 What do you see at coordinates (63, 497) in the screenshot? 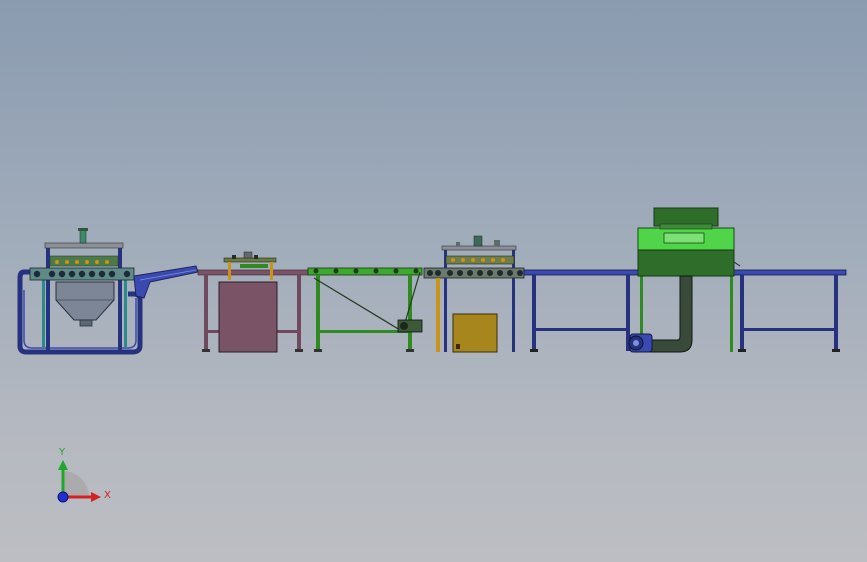
I see `z-axis-origin` at bounding box center [63, 497].